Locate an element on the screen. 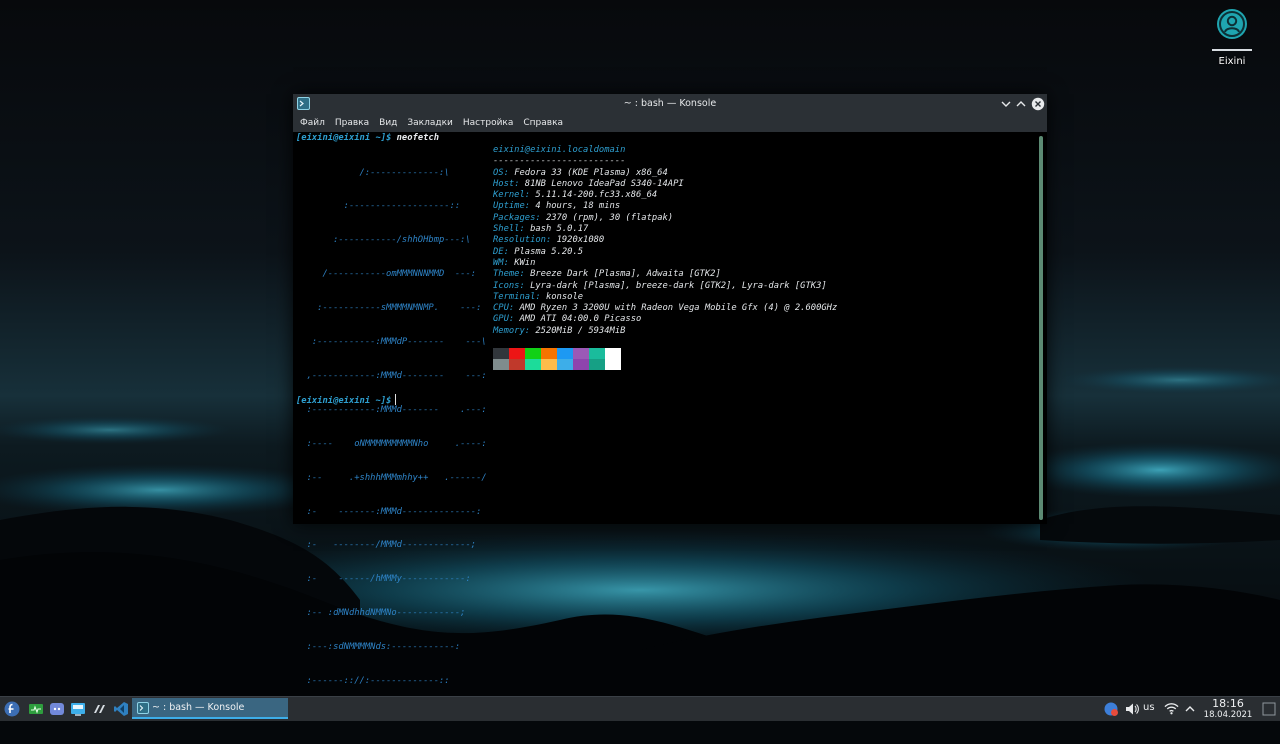  discord-icon is located at coordinates (57, 709).